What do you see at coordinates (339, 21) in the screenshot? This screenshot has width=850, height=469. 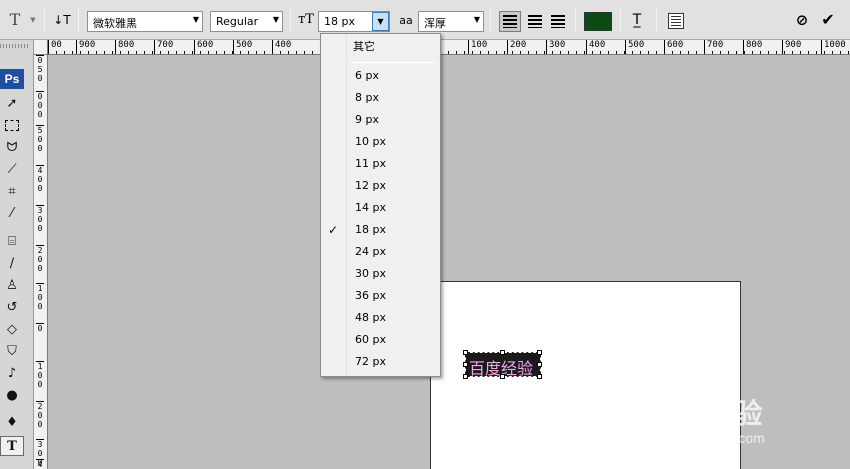 I see `font-size-value: 18 px` at bounding box center [339, 21].